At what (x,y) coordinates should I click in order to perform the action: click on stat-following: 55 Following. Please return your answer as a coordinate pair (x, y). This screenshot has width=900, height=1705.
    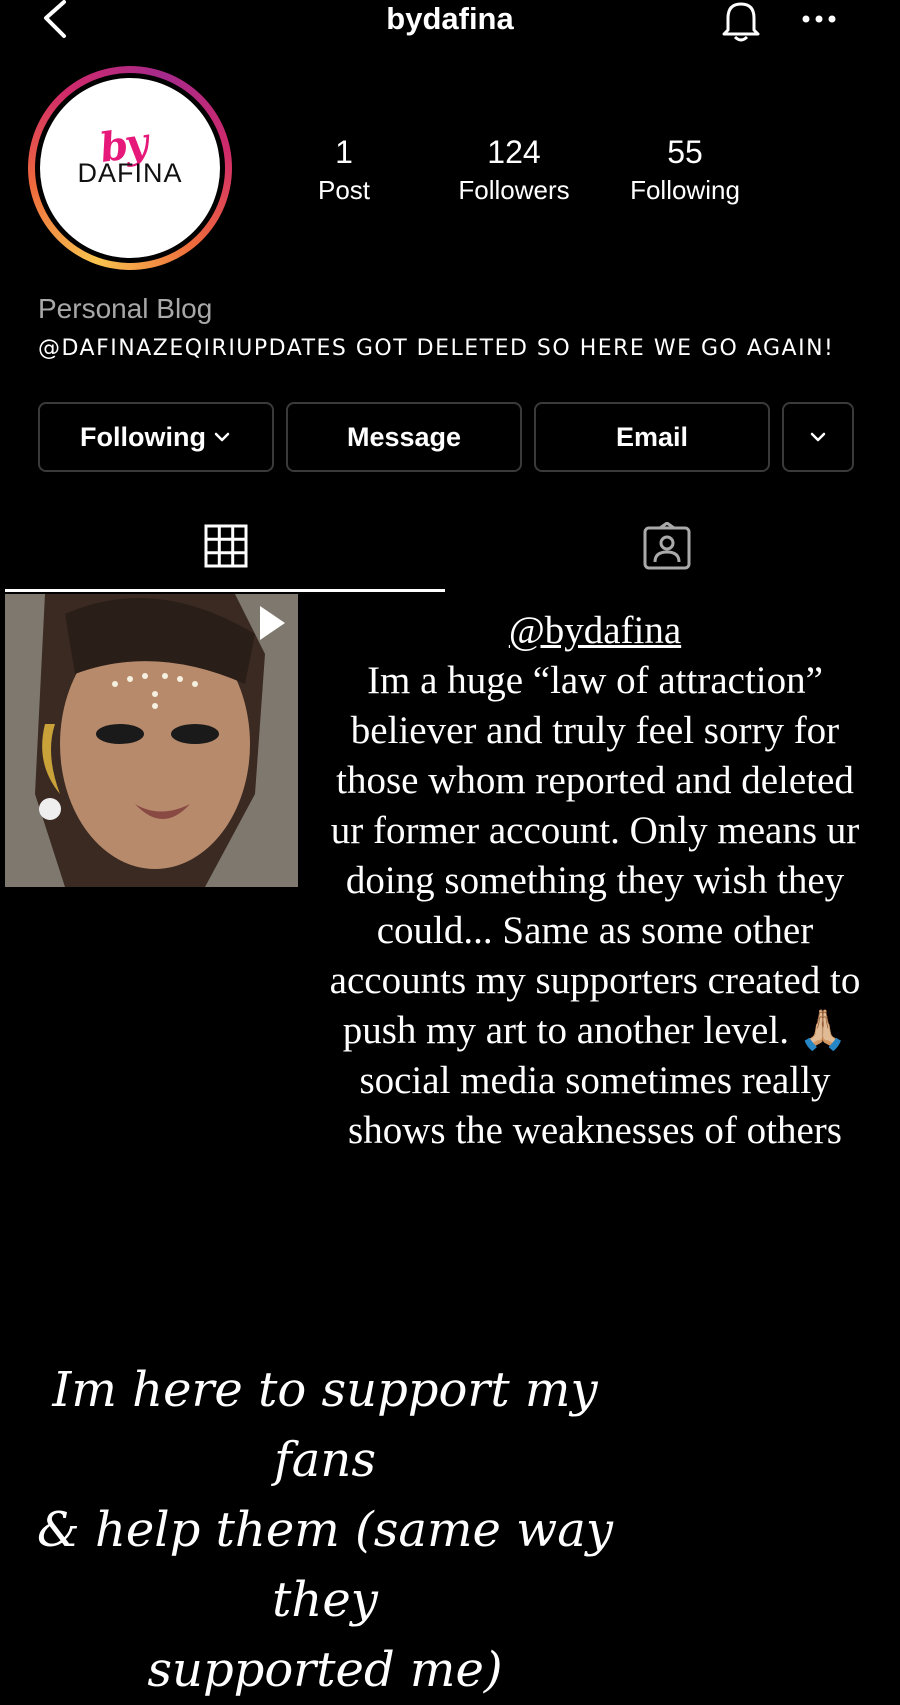
    Looking at the image, I should click on (685, 170).